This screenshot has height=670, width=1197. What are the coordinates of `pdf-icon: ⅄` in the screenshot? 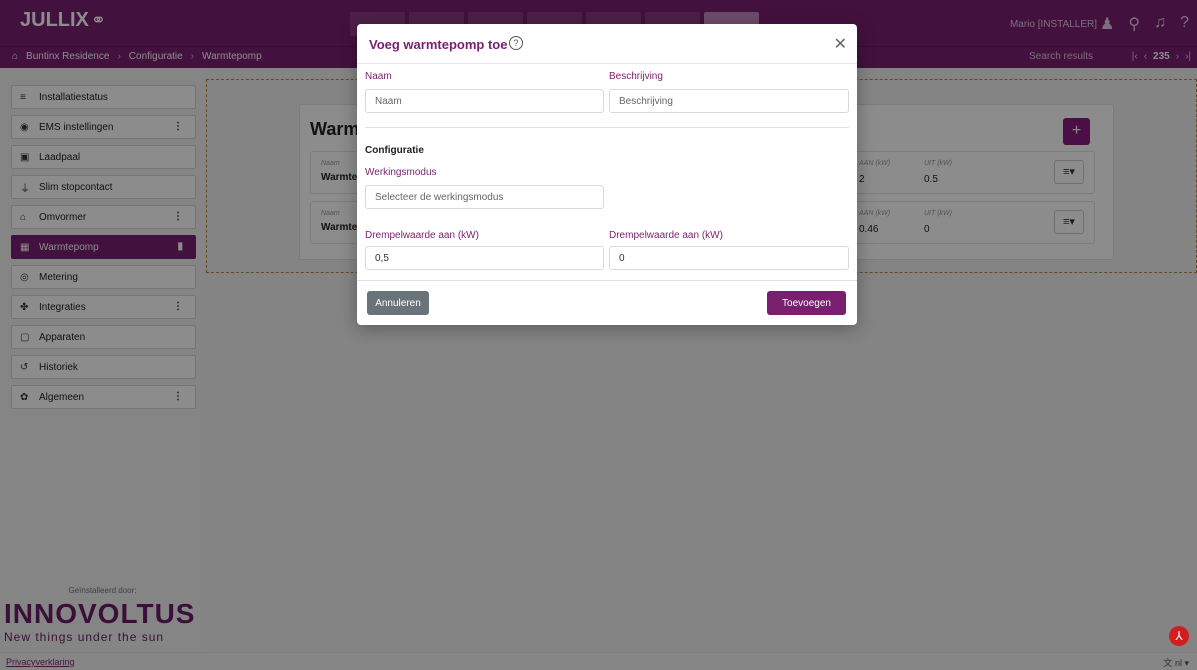 It's located at (1179, 636).